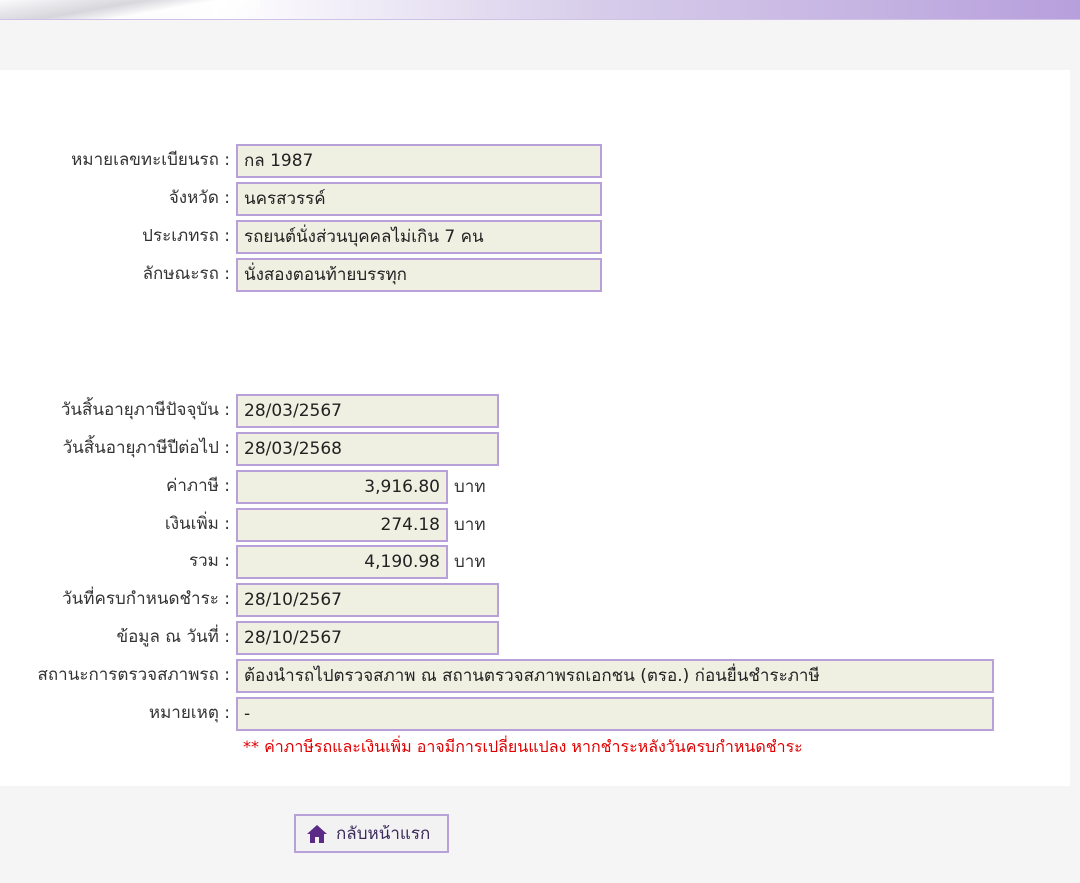  I want to click on vehicle-type-field: รถยนต์นั่งส่วนบุคคลไม่เกิน 7 คน, so click(419, 237).